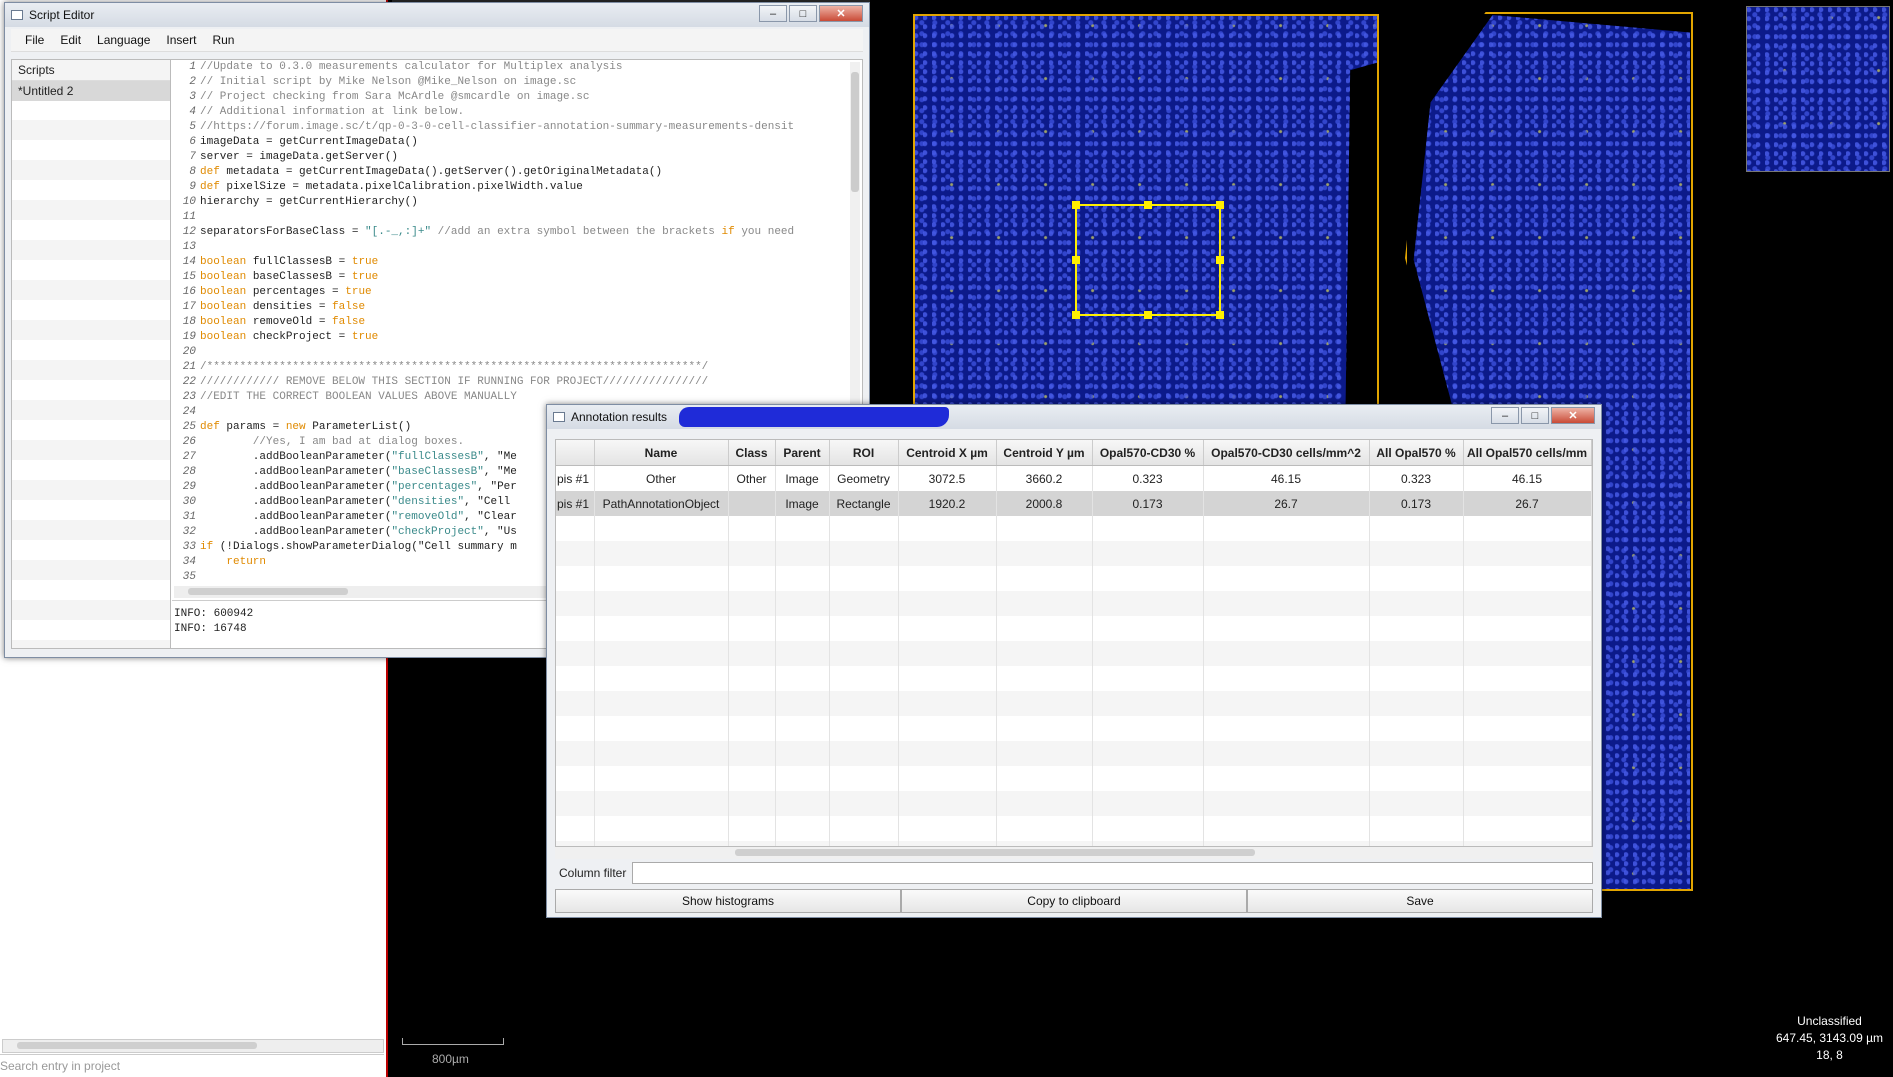  I want to click on line-number: 8, so click(192, 172).